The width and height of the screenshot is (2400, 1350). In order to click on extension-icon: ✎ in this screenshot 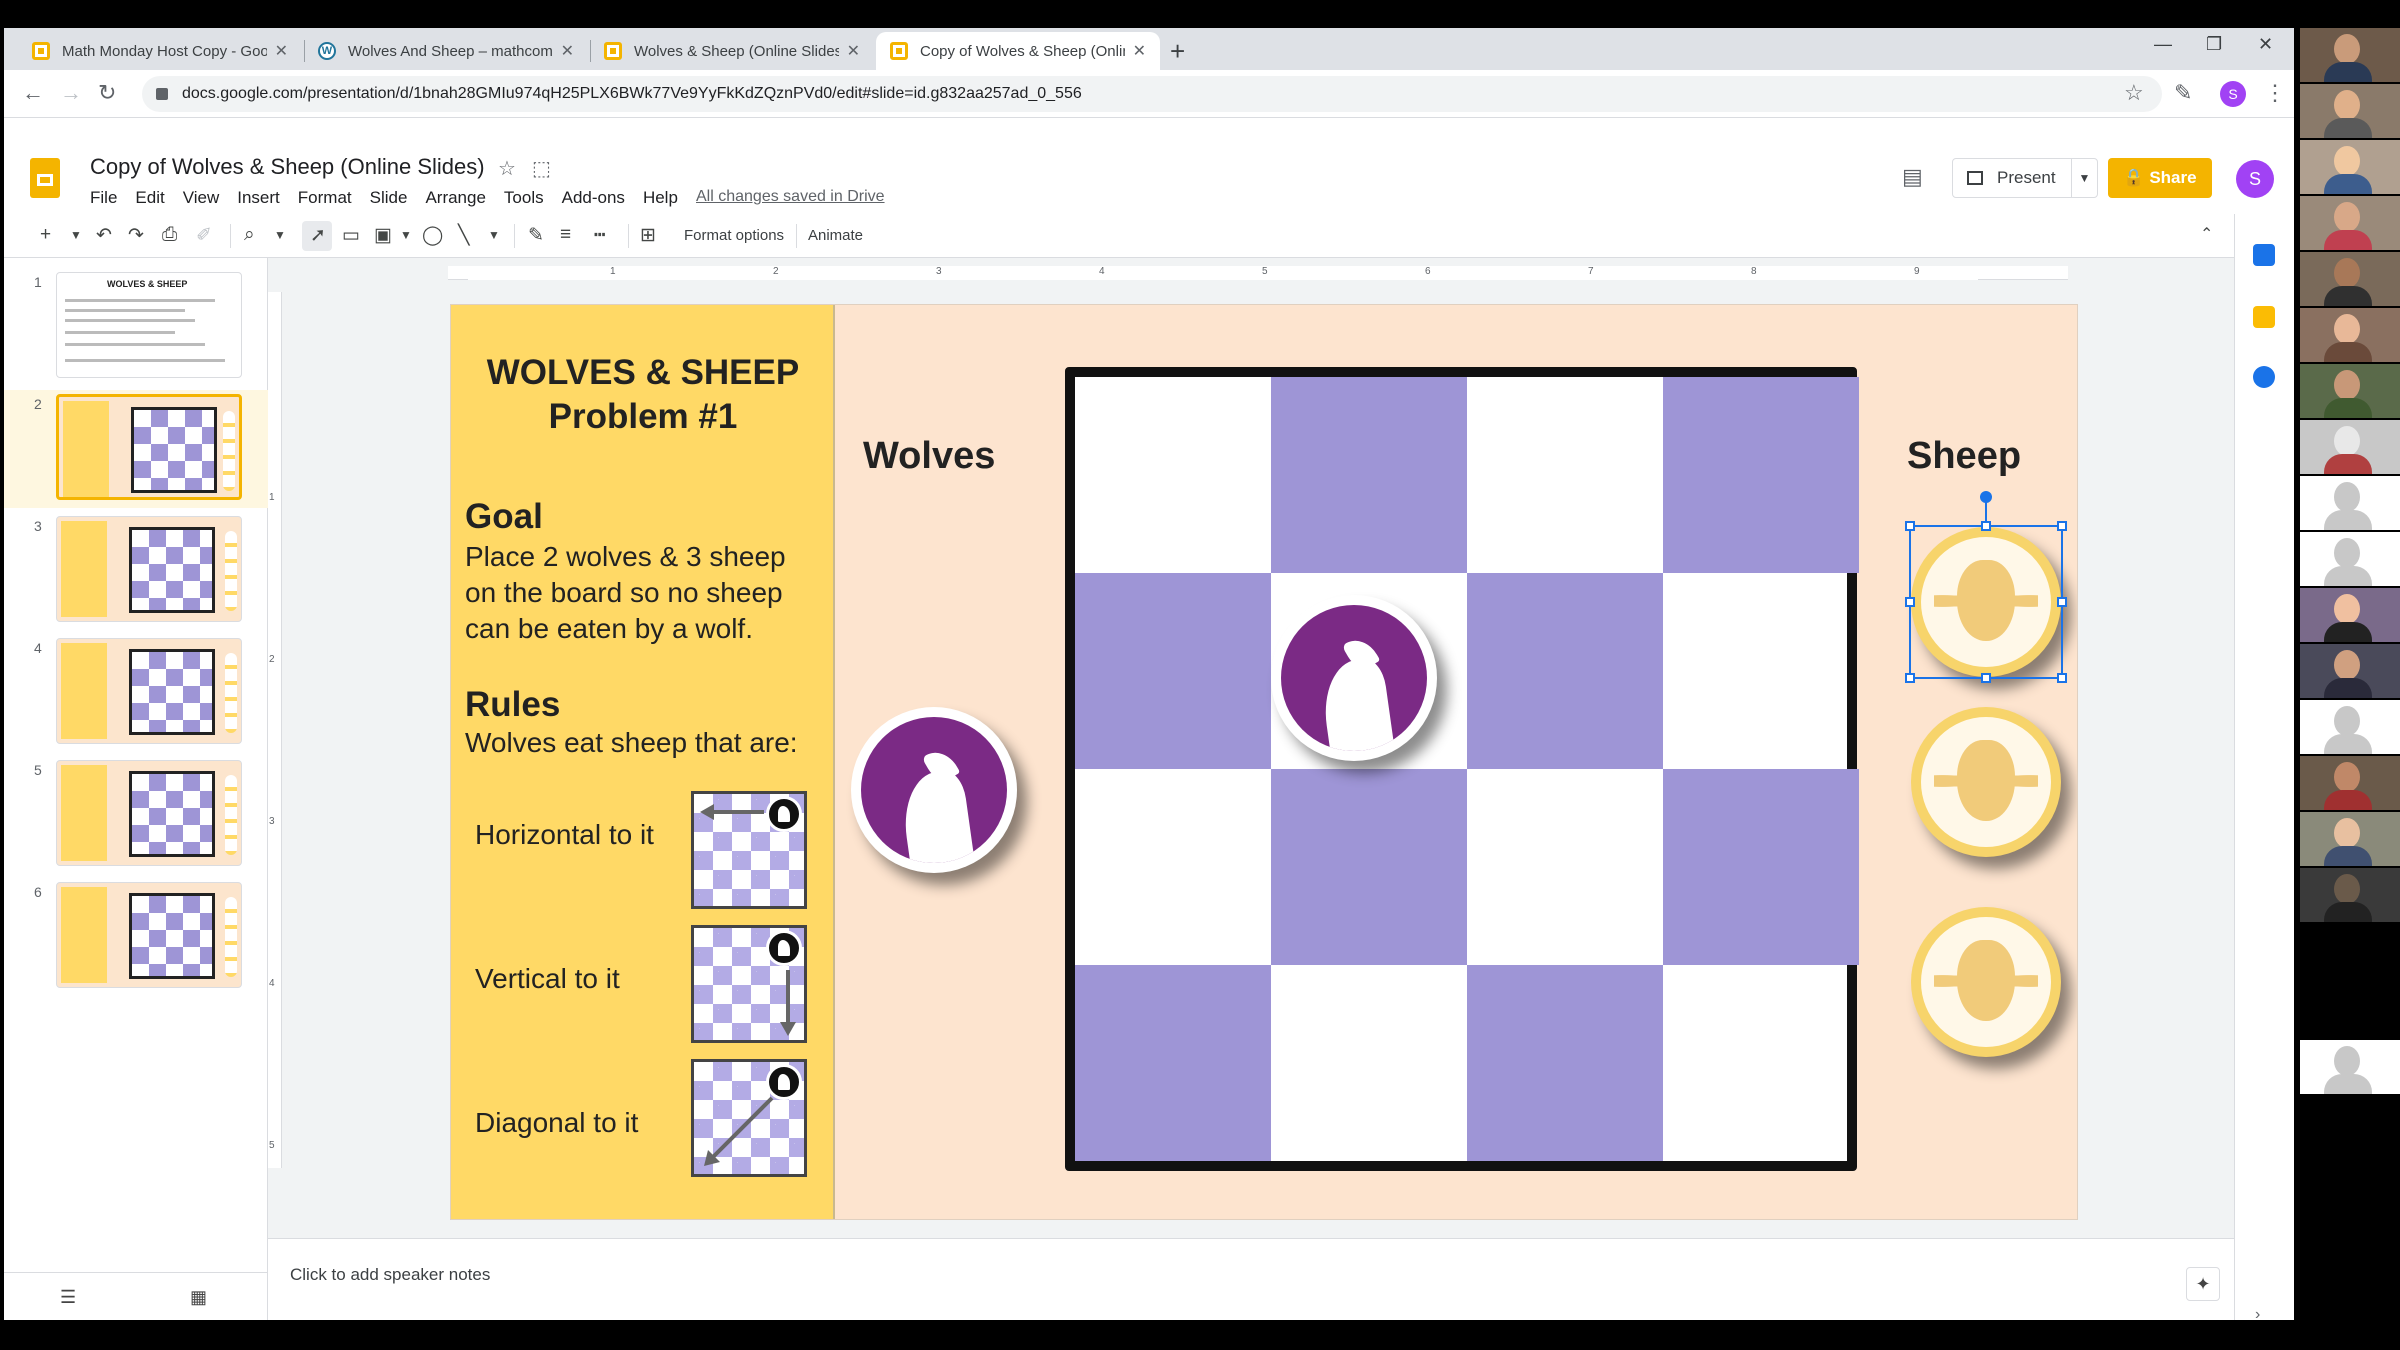, I will do `click(2183, 93)`.